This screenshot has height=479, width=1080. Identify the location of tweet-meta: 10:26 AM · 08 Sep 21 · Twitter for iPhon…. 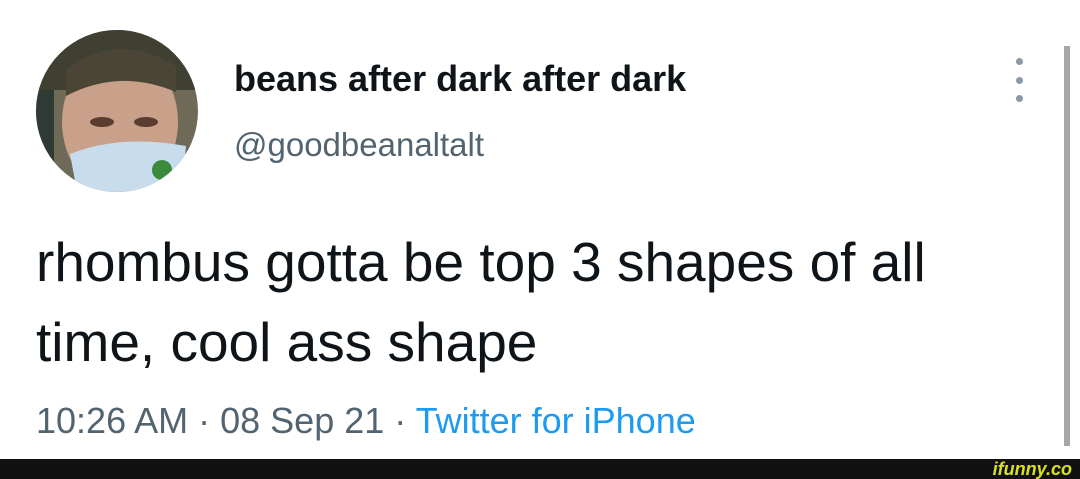
(366, 421).